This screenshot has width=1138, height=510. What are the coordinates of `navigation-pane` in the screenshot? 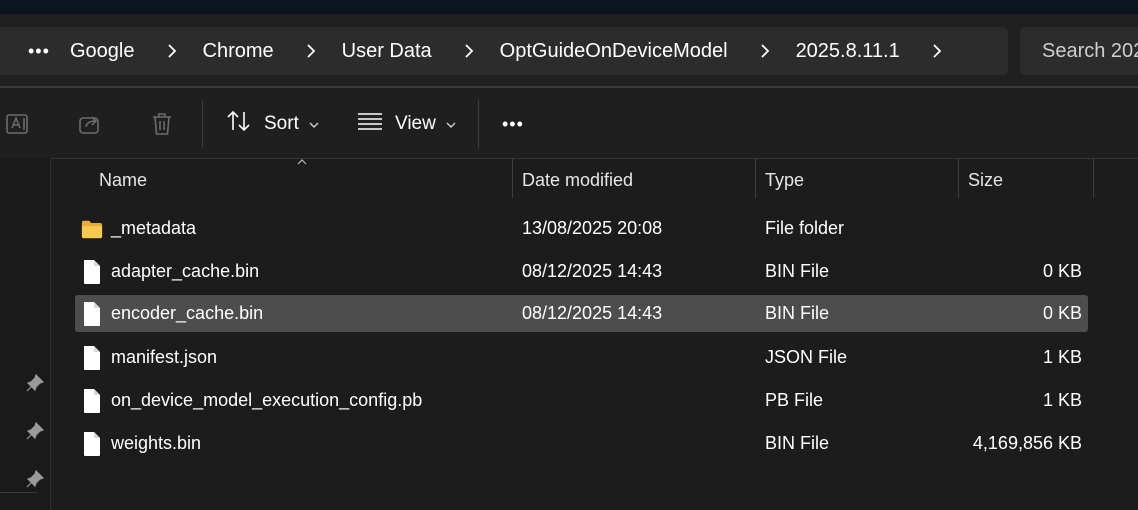 It's located at (25, 334).